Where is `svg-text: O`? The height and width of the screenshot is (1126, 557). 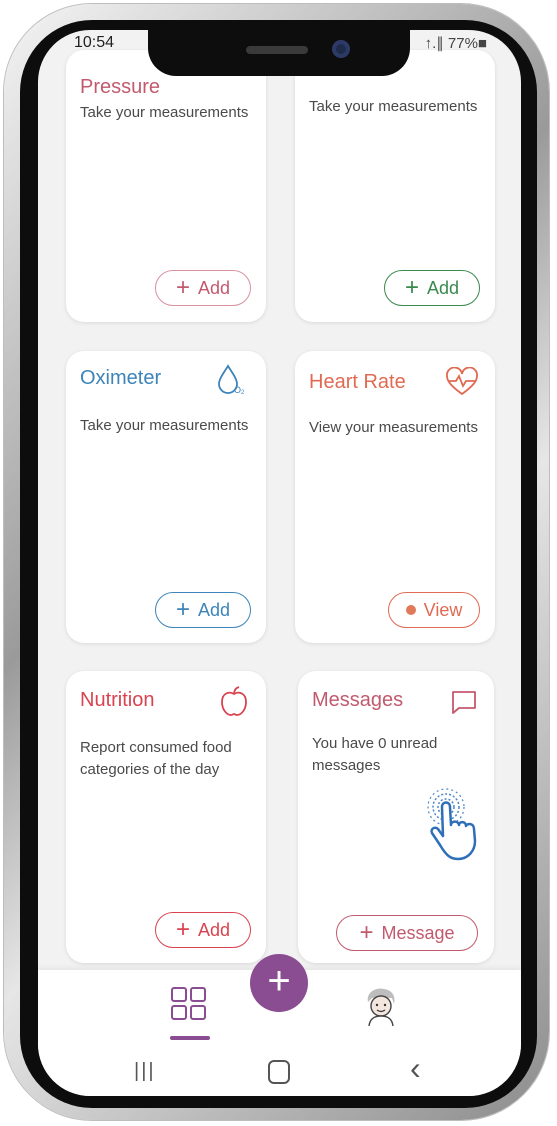 svg-text: O is located at coordinates (237, 390).